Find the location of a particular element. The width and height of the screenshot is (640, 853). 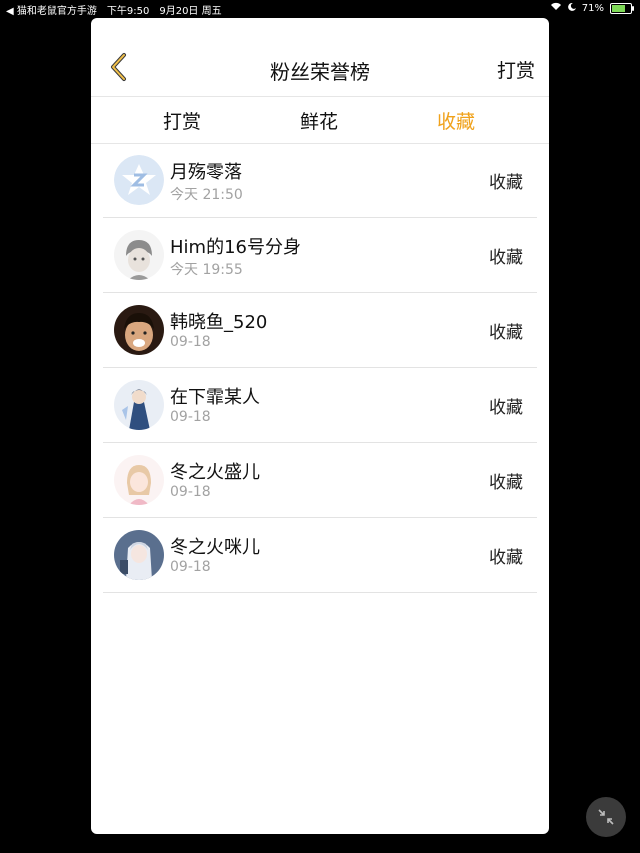

user-name: Him的16号分身 is located at coordinates (235, 247).